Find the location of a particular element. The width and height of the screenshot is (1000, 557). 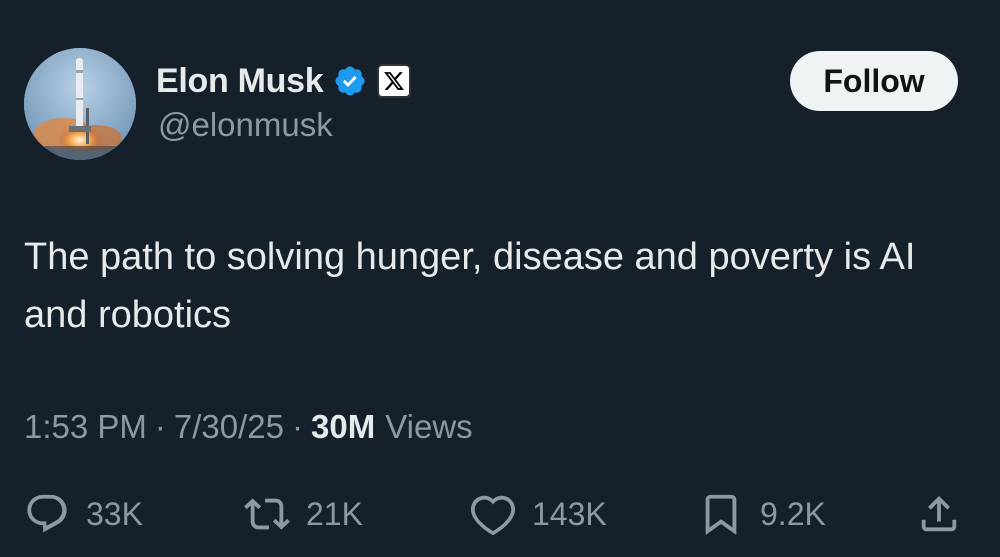

views-count: 30M is located at coordinates (343, 426).